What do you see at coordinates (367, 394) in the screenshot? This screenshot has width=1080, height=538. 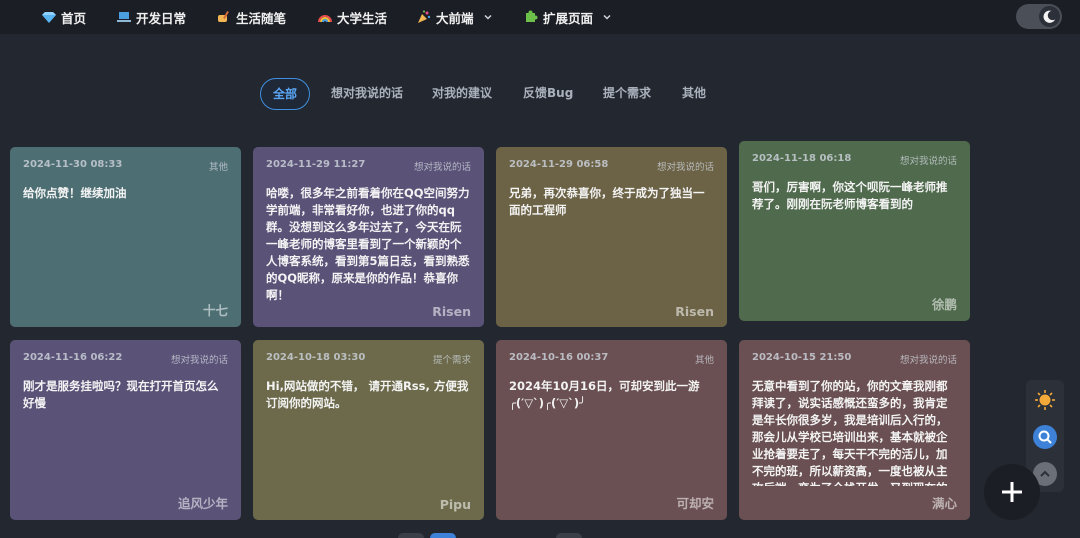 I see `card-text: Hi,网站做的不错， 请开通Rss, 方便我订阅你的网站。` at bounding box center [367, 394].